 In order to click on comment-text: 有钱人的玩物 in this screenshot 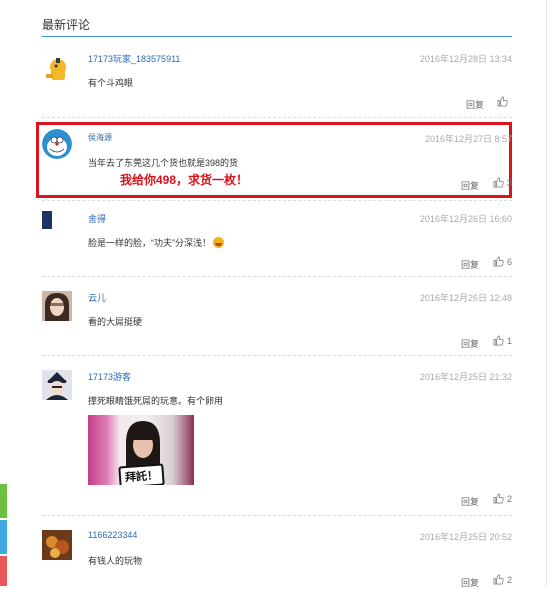, I will do `click(115, 561)`.